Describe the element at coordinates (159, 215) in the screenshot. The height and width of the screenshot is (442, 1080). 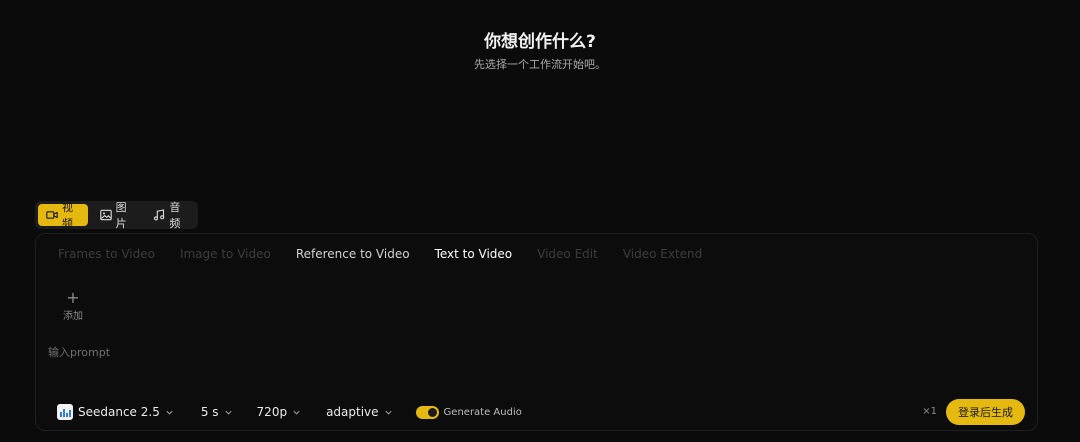
I see `music-note-icon` at that location.